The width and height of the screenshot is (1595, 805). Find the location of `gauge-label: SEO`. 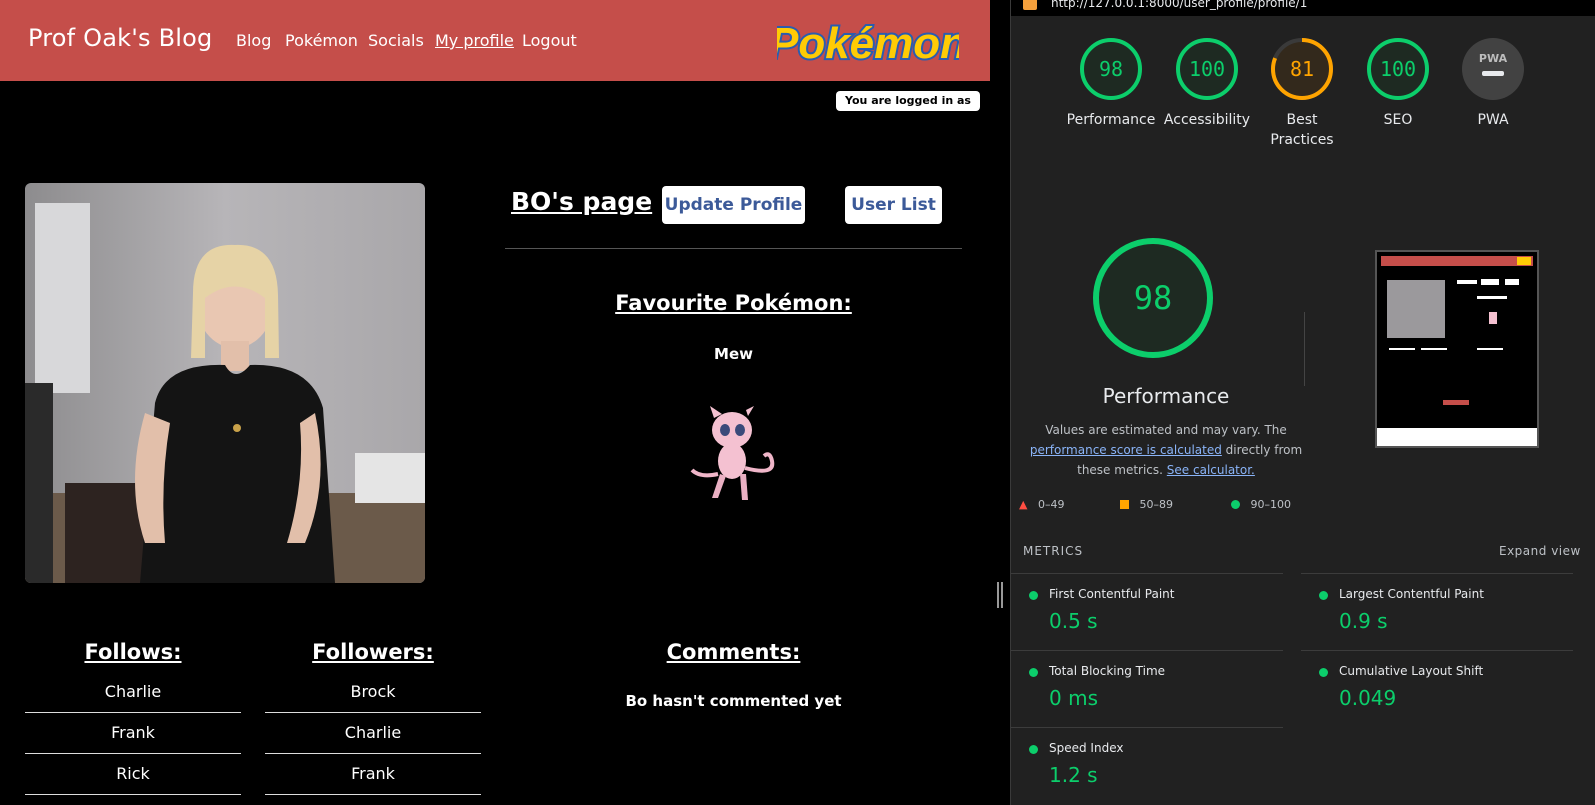

gauge-label: SEO is located at coordinates (1398, 120).